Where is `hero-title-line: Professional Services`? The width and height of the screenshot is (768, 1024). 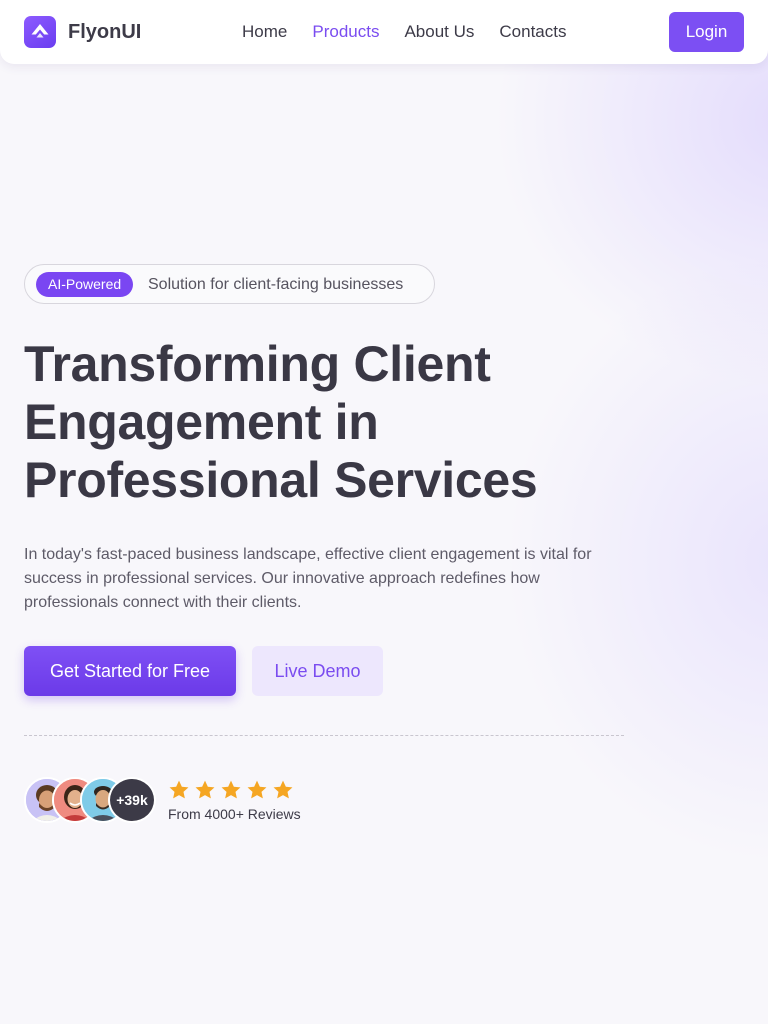
hero-title-line: Professional Services is located at coordinates (281, 480).